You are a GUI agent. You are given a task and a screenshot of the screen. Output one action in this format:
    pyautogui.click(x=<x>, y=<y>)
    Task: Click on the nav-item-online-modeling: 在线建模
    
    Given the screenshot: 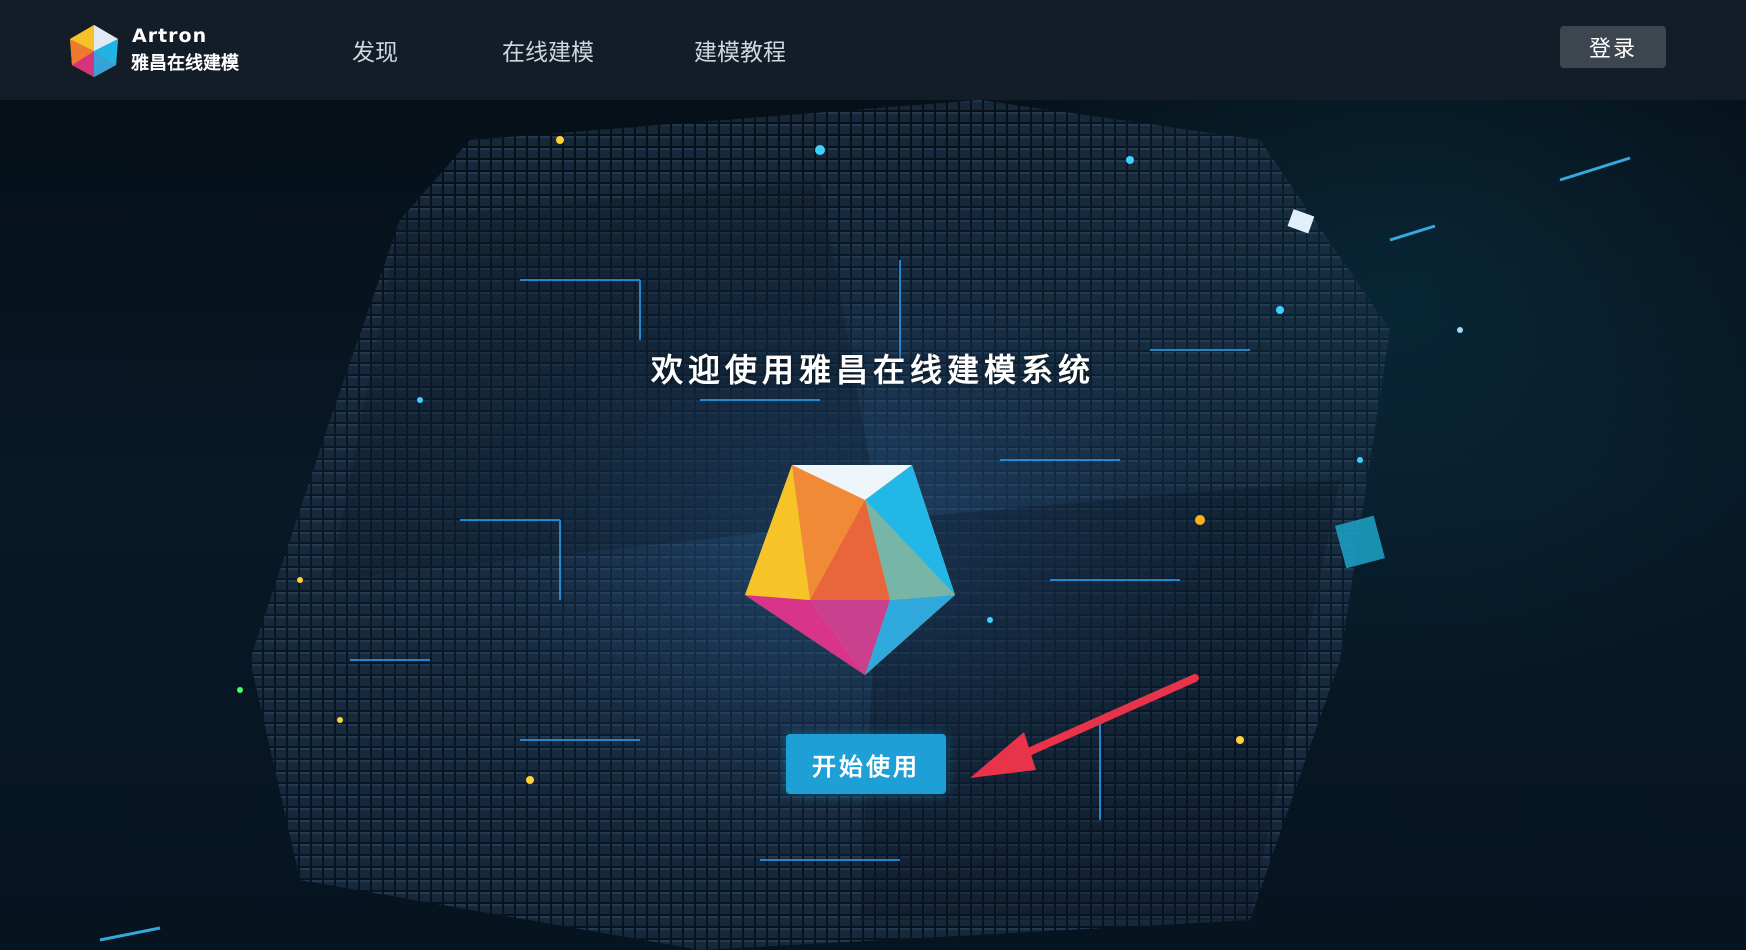 What is the action you would take?
    pyautogui.click(x=548, y=50)
    